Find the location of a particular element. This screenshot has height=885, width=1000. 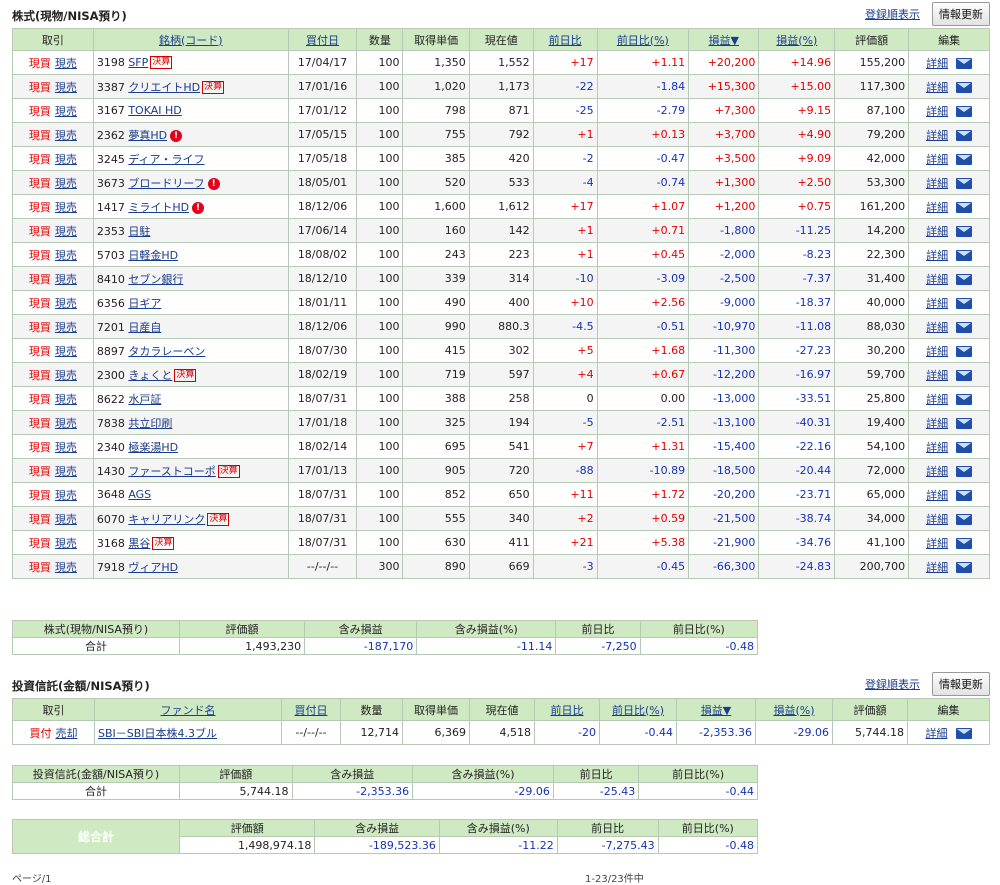

col-change-pct: 前日比(%) is located at coordinates (643, 39).